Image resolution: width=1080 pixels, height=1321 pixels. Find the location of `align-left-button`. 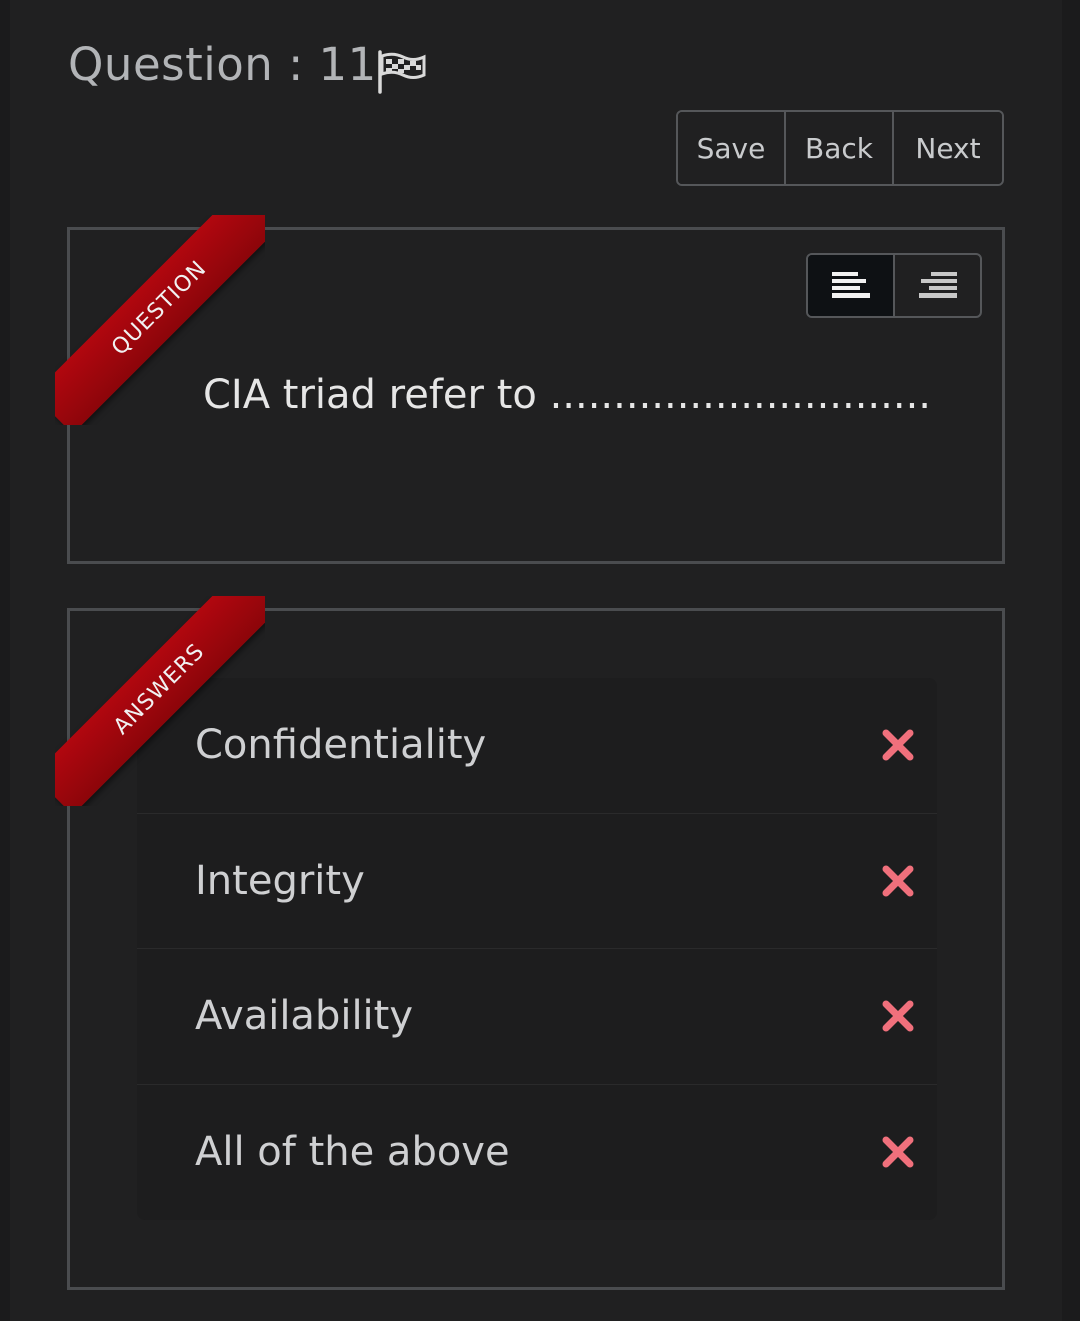

align-left-button is located at coordinates (851, 285).